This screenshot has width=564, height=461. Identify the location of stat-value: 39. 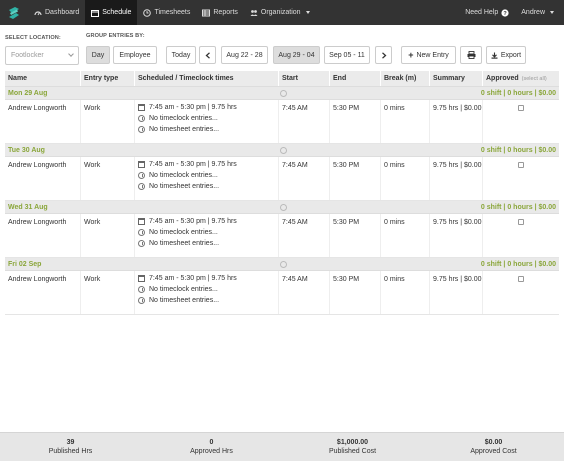
(70, 442).